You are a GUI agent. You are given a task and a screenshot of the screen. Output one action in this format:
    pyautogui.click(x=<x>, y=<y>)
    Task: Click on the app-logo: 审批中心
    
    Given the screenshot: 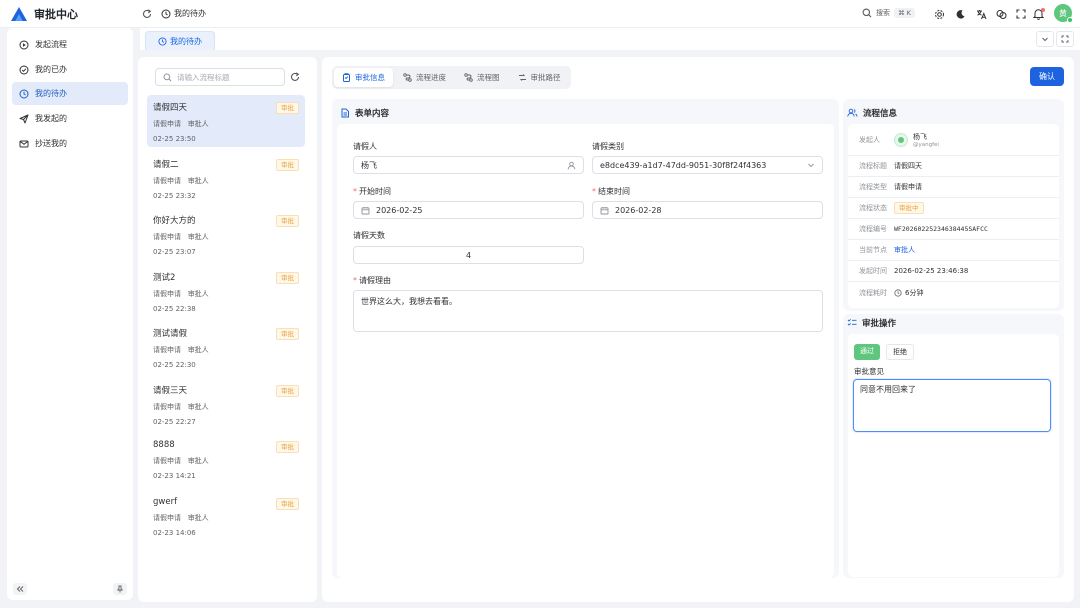 What is the action you would take?
    pyautogui.click(x=44, y=14)
    